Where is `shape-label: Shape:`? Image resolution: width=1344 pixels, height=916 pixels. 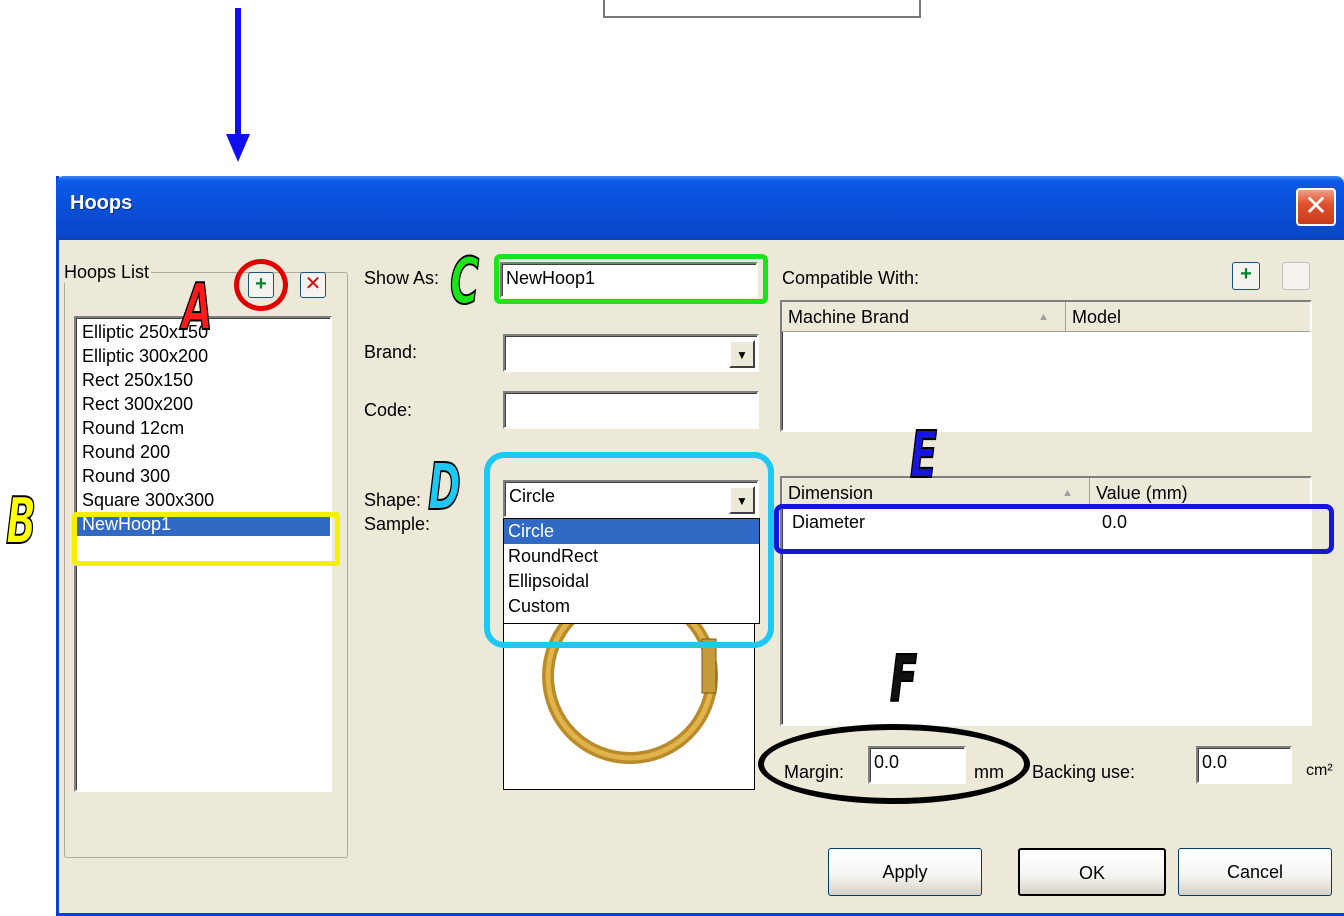
shape-label: Shape: is located at coordinates (393, 500).